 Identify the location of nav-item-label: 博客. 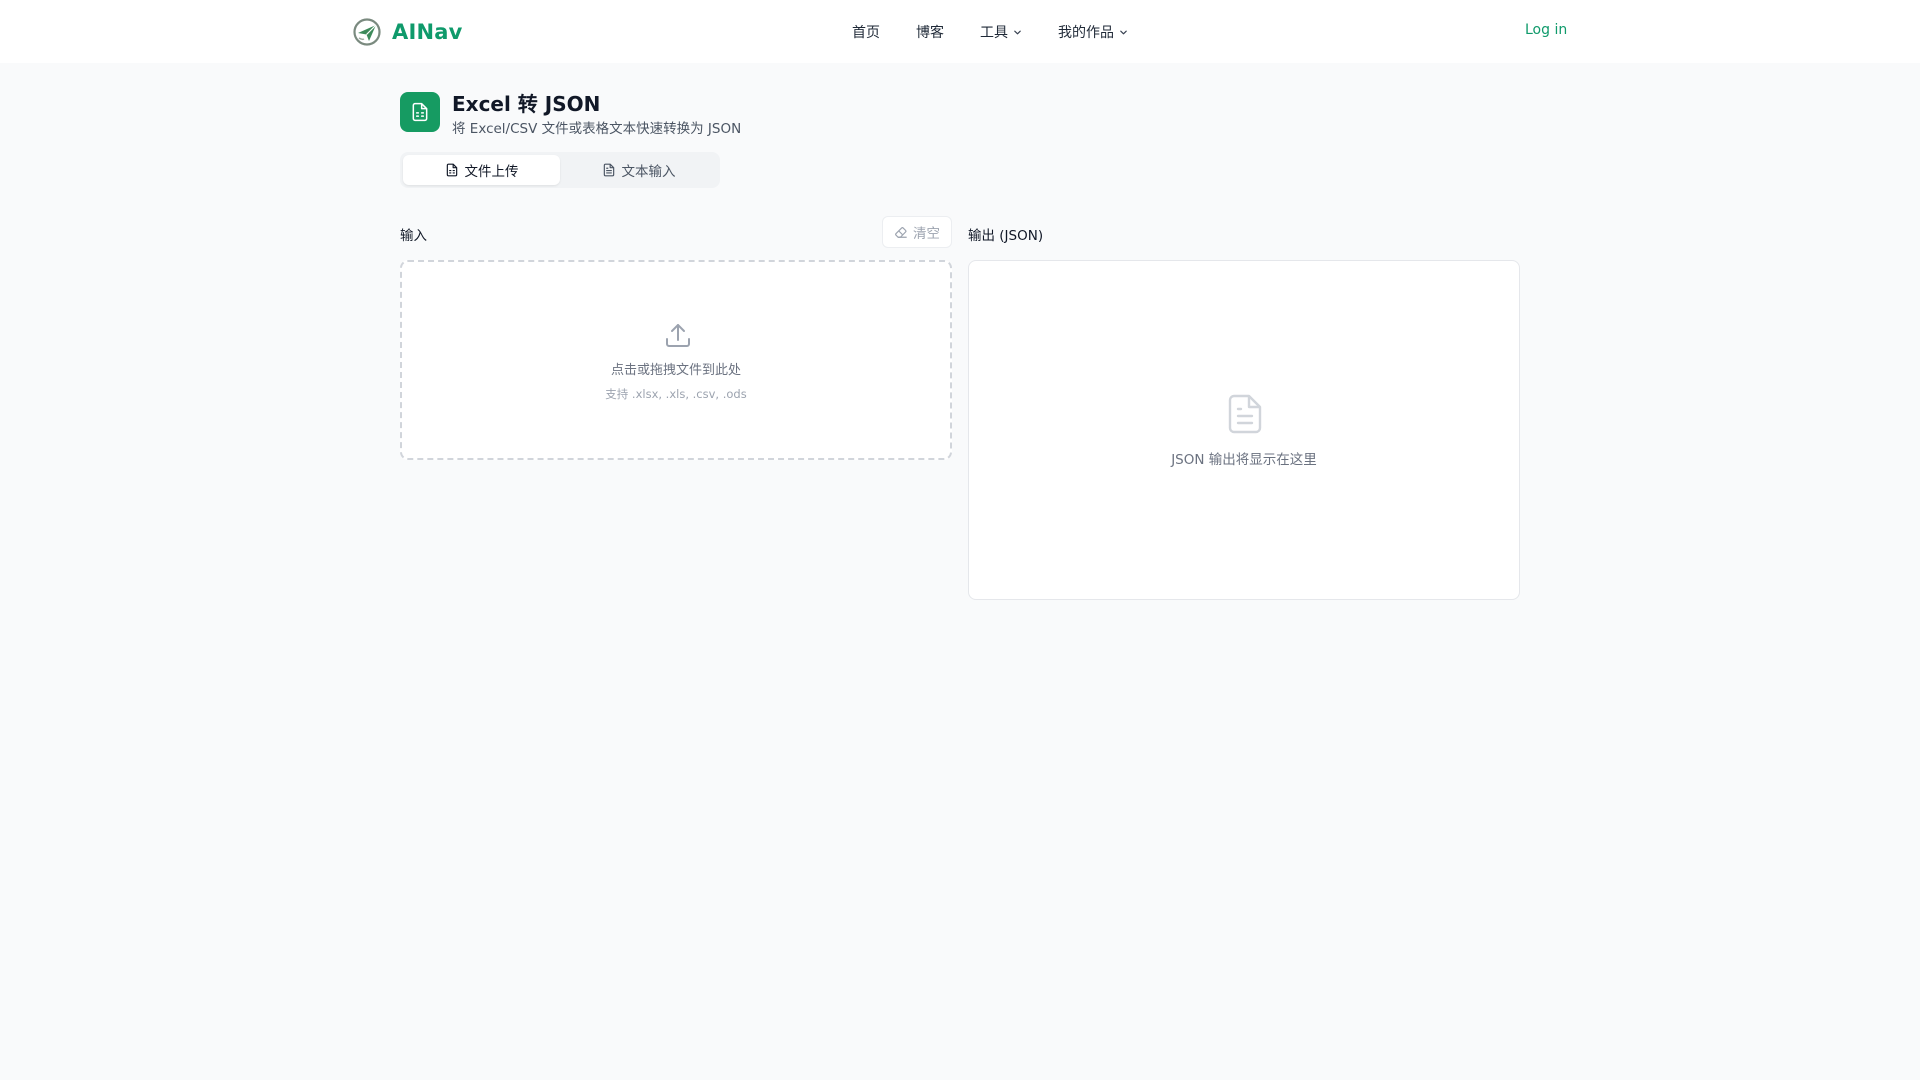
(930, 33).